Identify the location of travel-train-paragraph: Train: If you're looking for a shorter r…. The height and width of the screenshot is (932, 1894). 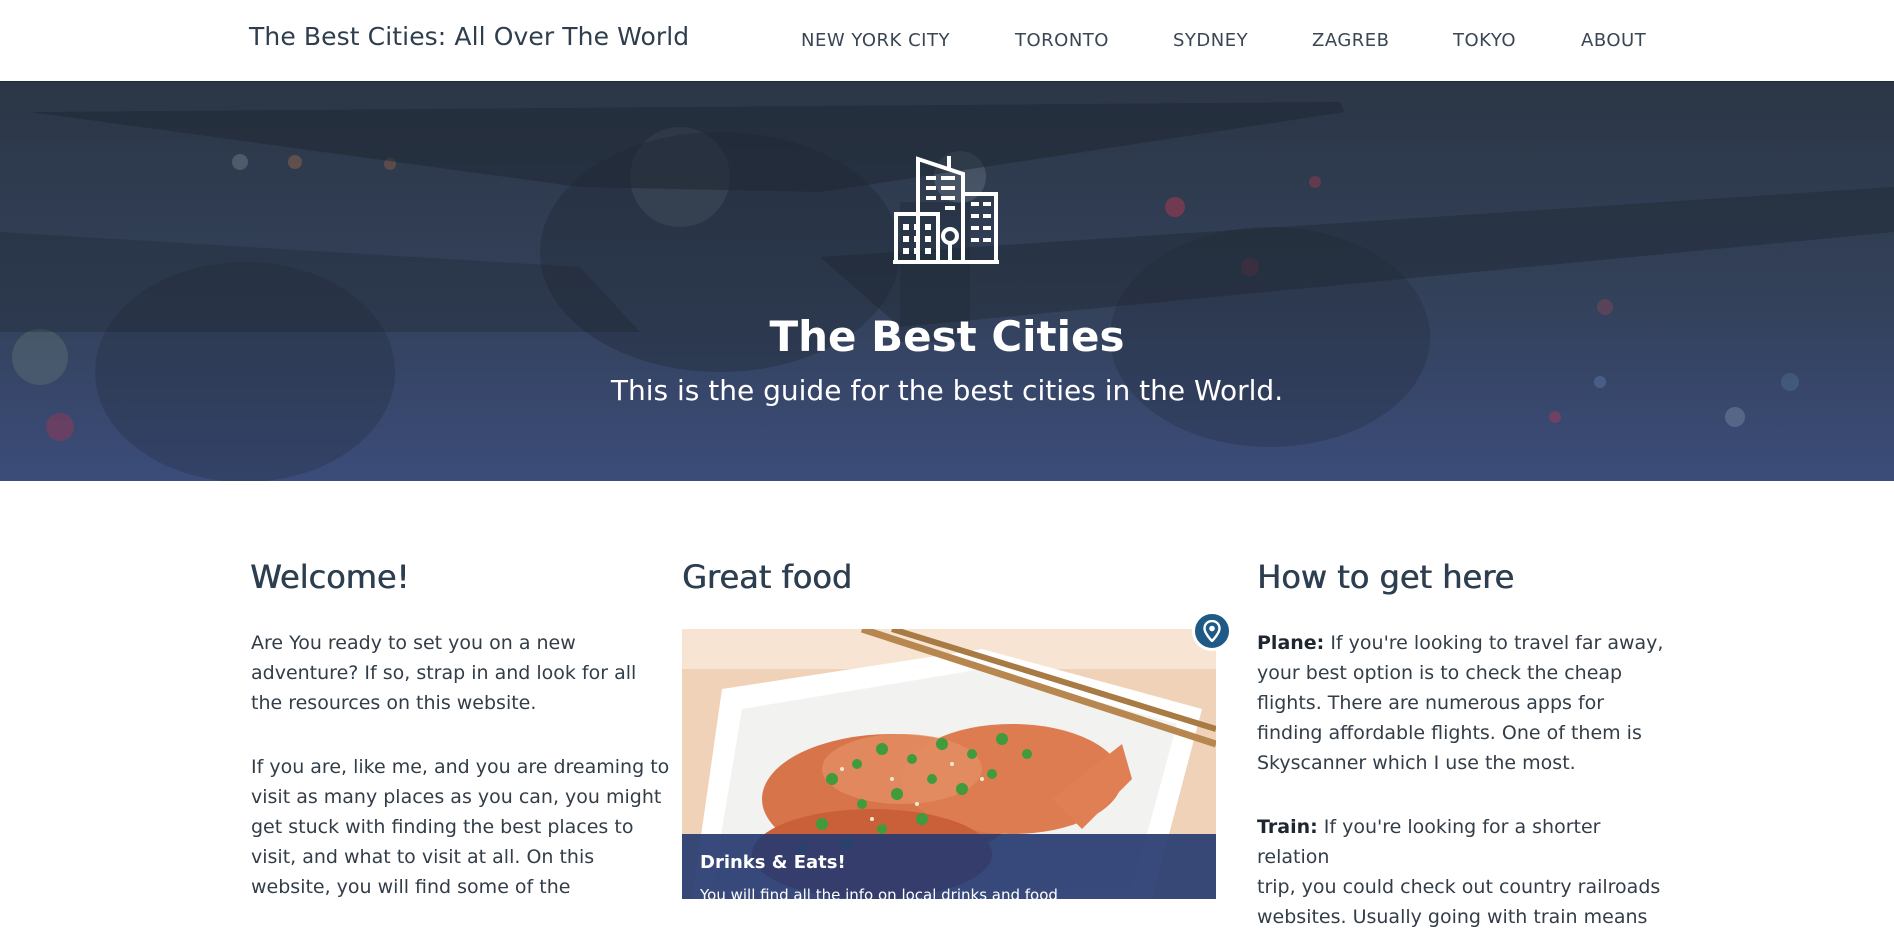
(1467, 872).